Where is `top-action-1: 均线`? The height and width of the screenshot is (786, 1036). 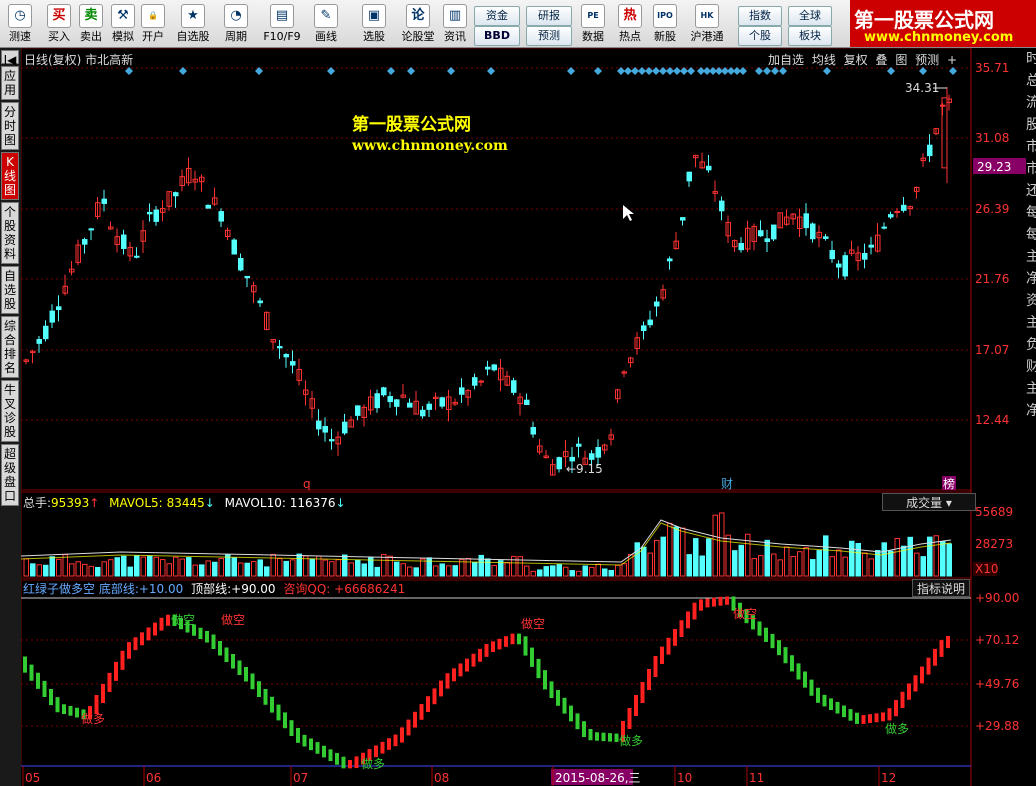 top-action-1: 均线 is located at coordinates (826, 60).